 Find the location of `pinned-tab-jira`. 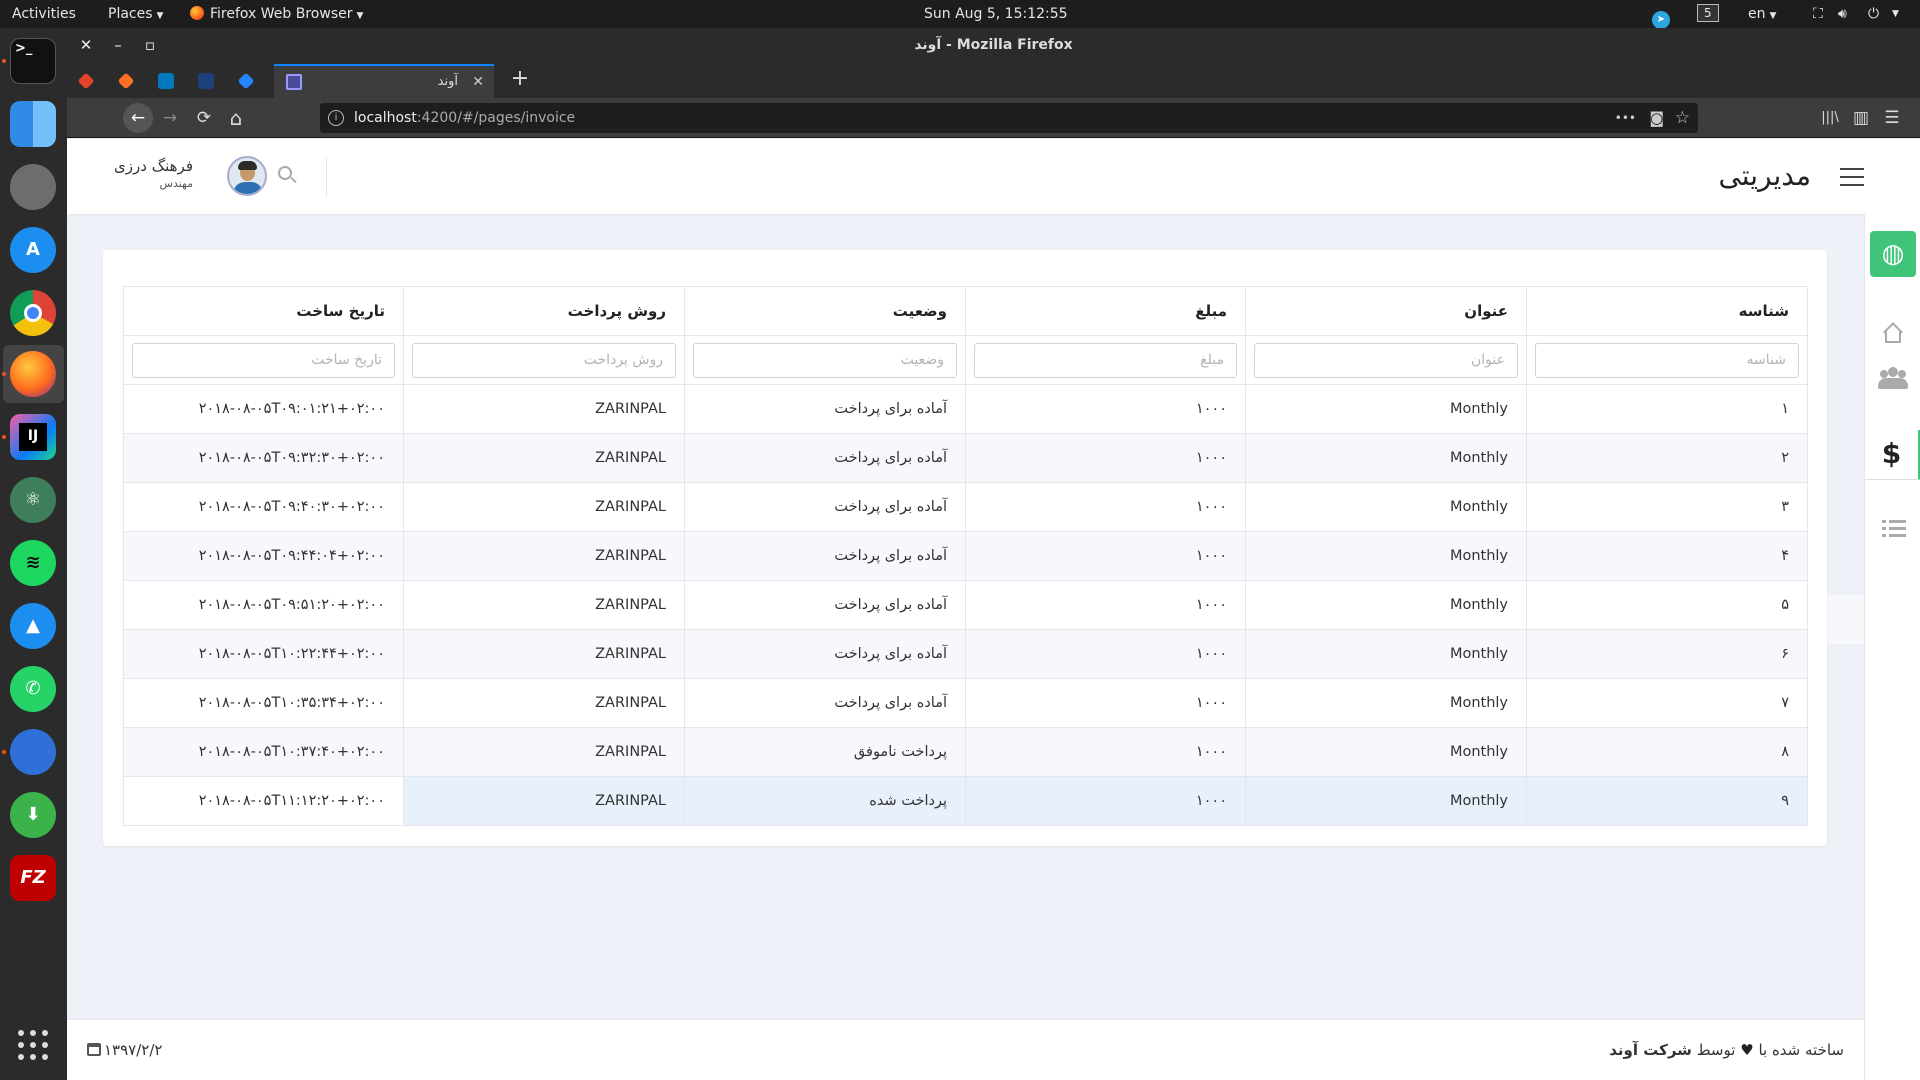

pinned-tab-jira is located at coordinates (247, 81).